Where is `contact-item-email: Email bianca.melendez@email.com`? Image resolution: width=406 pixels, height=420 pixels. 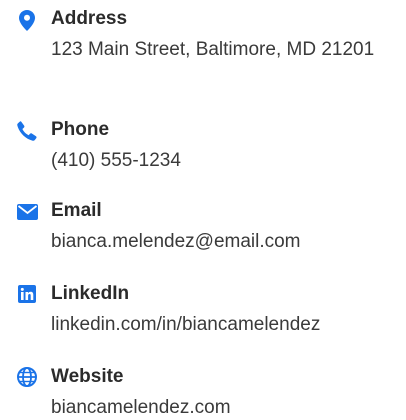
contact-item-email: Email bianca.melendez@email.com is located at coordinates (203, 231).